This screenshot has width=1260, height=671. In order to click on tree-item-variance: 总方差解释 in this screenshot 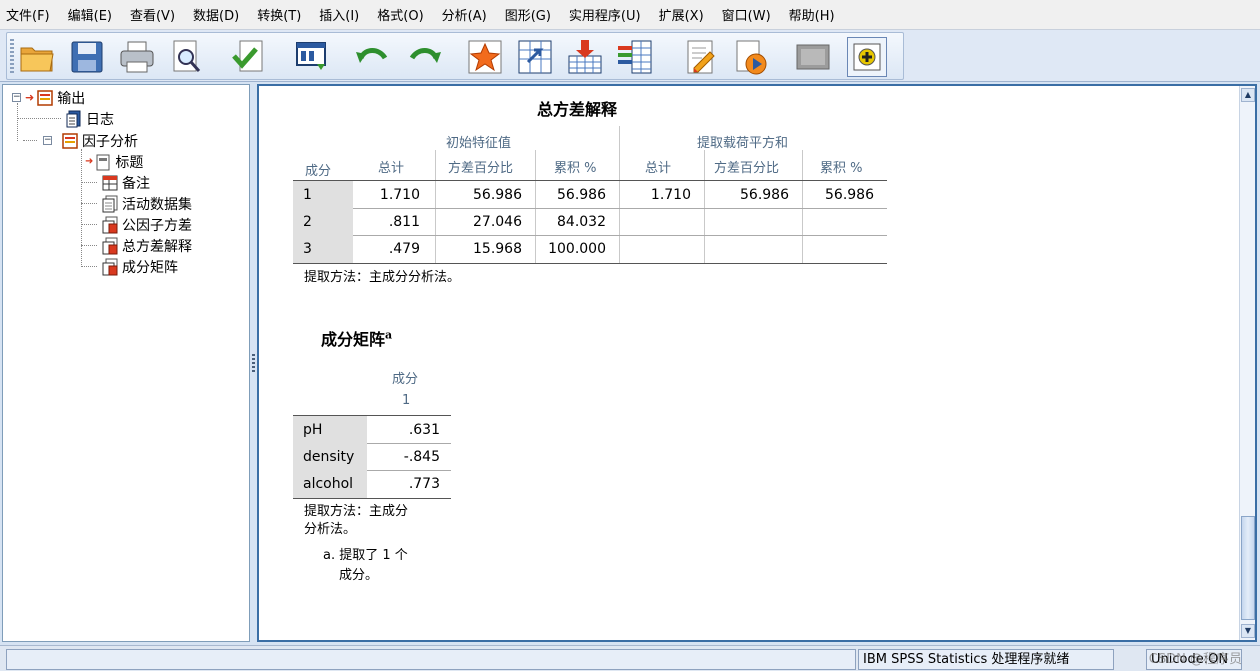, I will do `click(146, 245)`.